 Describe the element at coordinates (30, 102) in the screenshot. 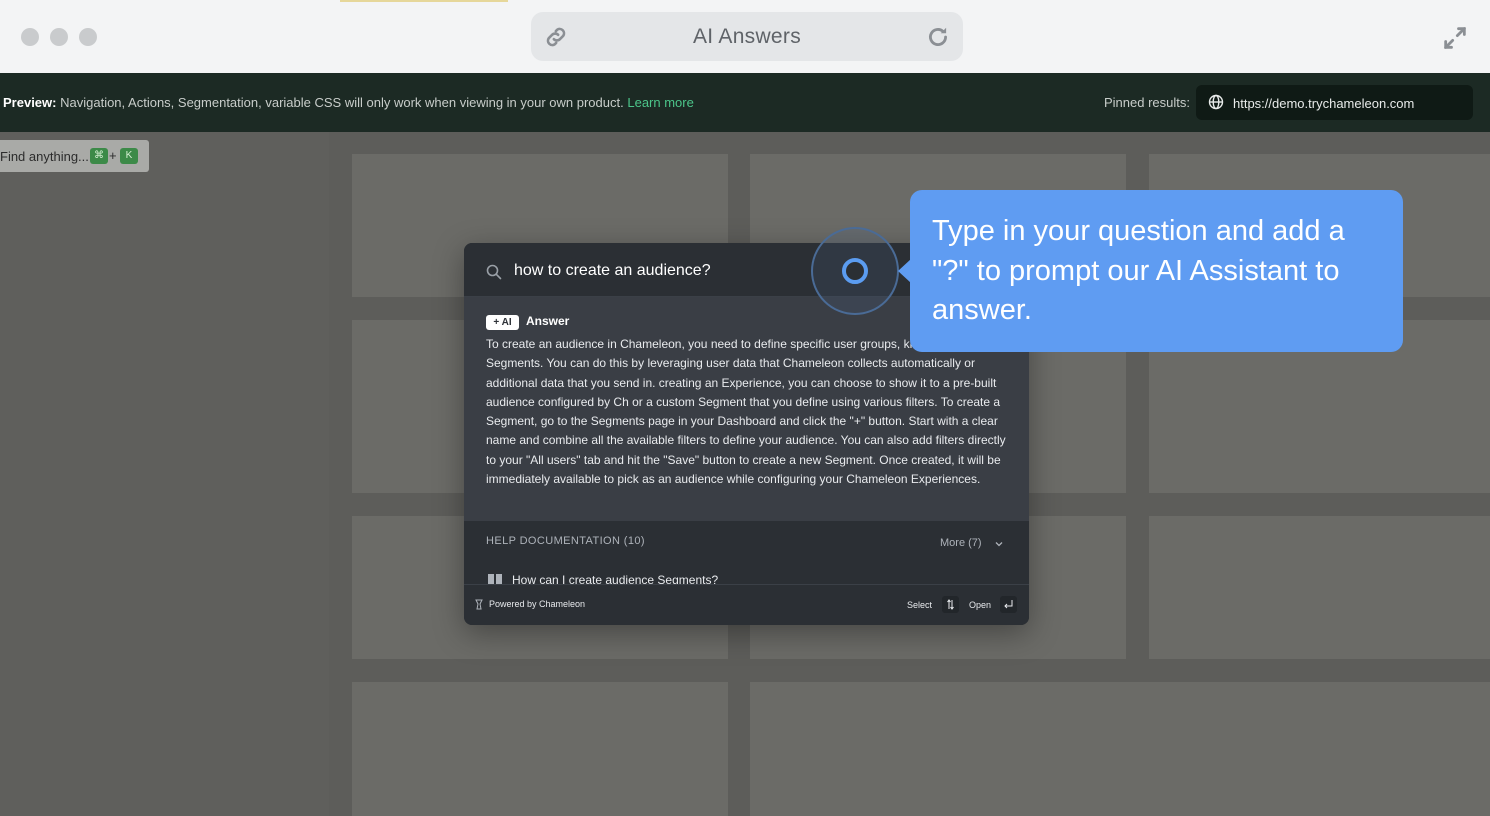

I see `preview-prefix: Preview:` at that location.